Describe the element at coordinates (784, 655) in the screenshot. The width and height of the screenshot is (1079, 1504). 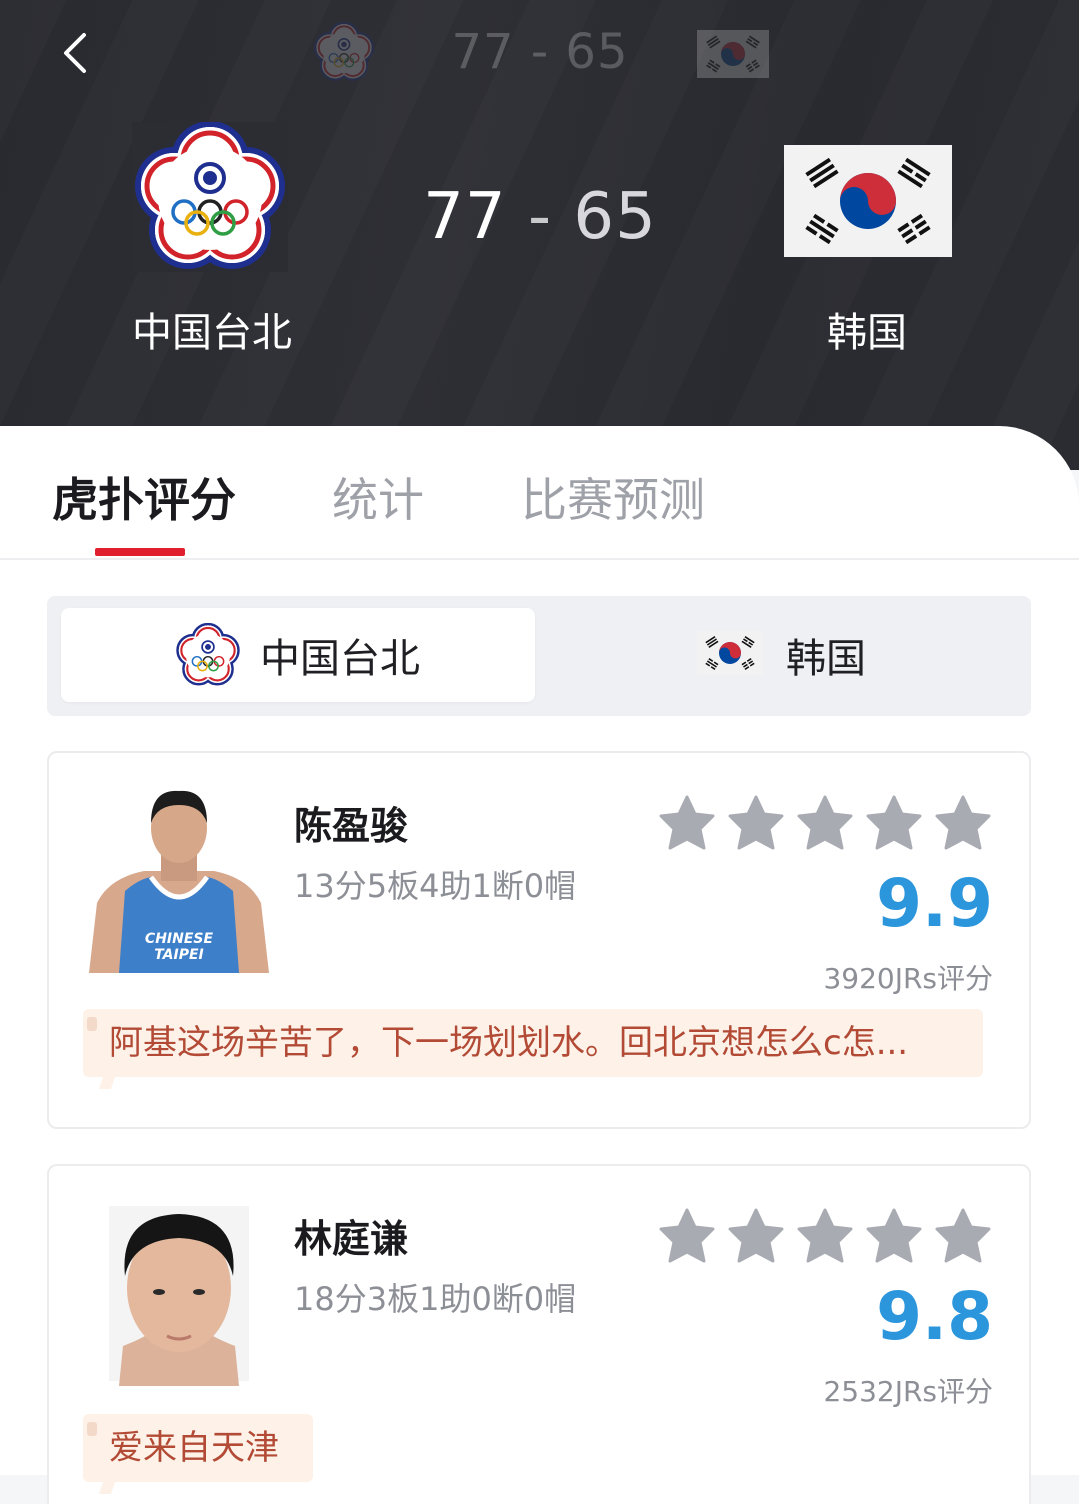
I see `team-option-away: 韩国` at that location.